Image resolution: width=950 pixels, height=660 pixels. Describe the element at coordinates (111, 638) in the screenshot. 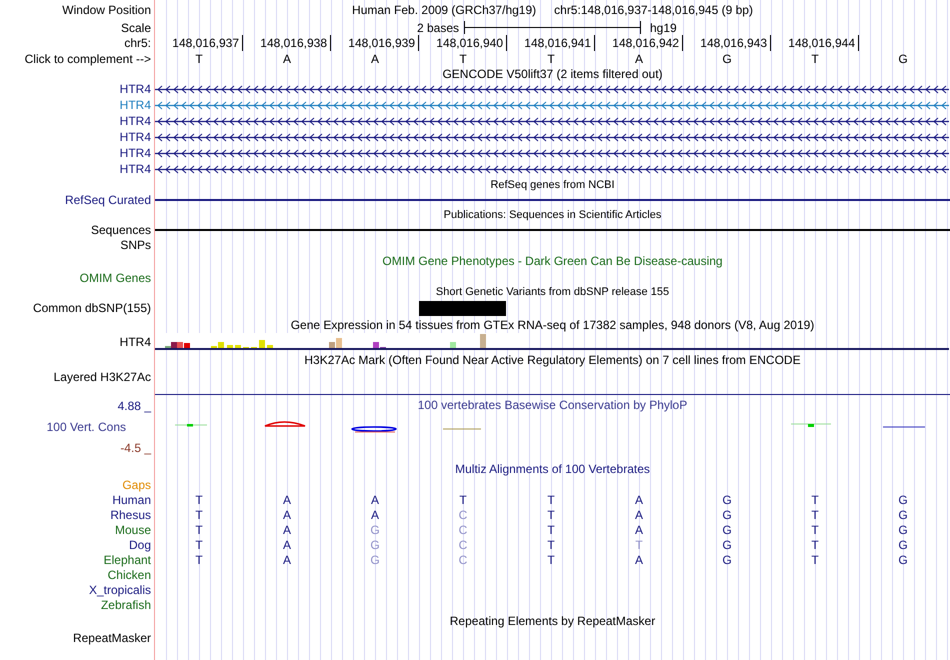

I see `track-label: RepeatMasker` at that location.